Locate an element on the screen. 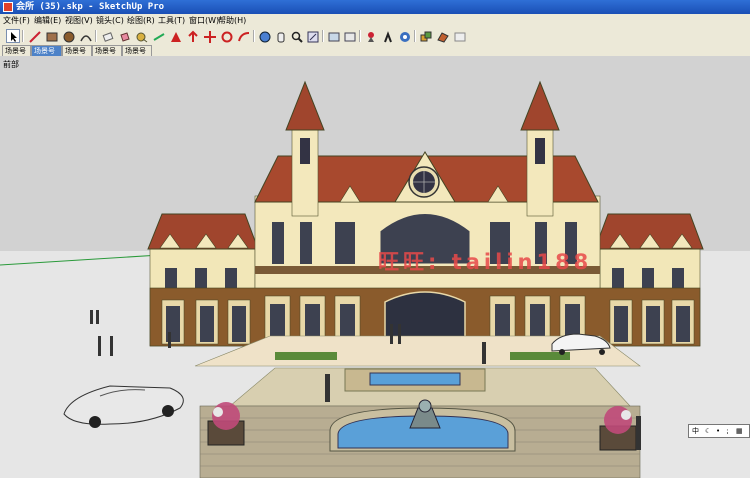  menu-window: 窗口(W) is located at coordinates (204, 20).